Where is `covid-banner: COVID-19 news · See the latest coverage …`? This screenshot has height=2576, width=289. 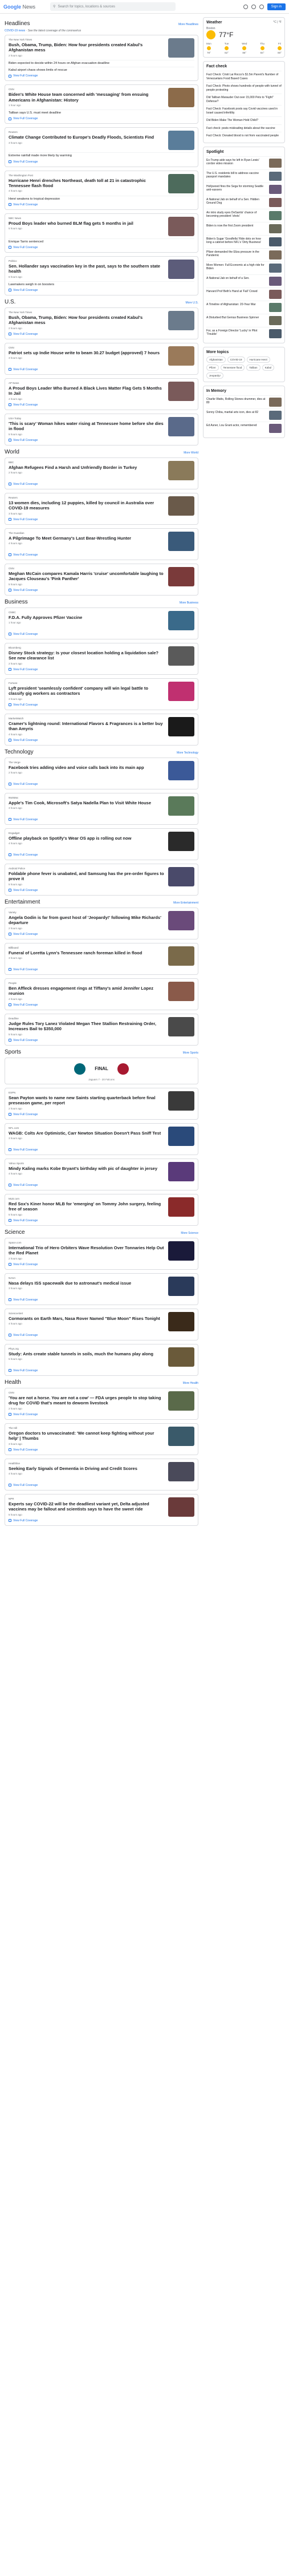 covid-banner: COVID-19 news · See the latest coverage … is located at coordinates (102, 31).